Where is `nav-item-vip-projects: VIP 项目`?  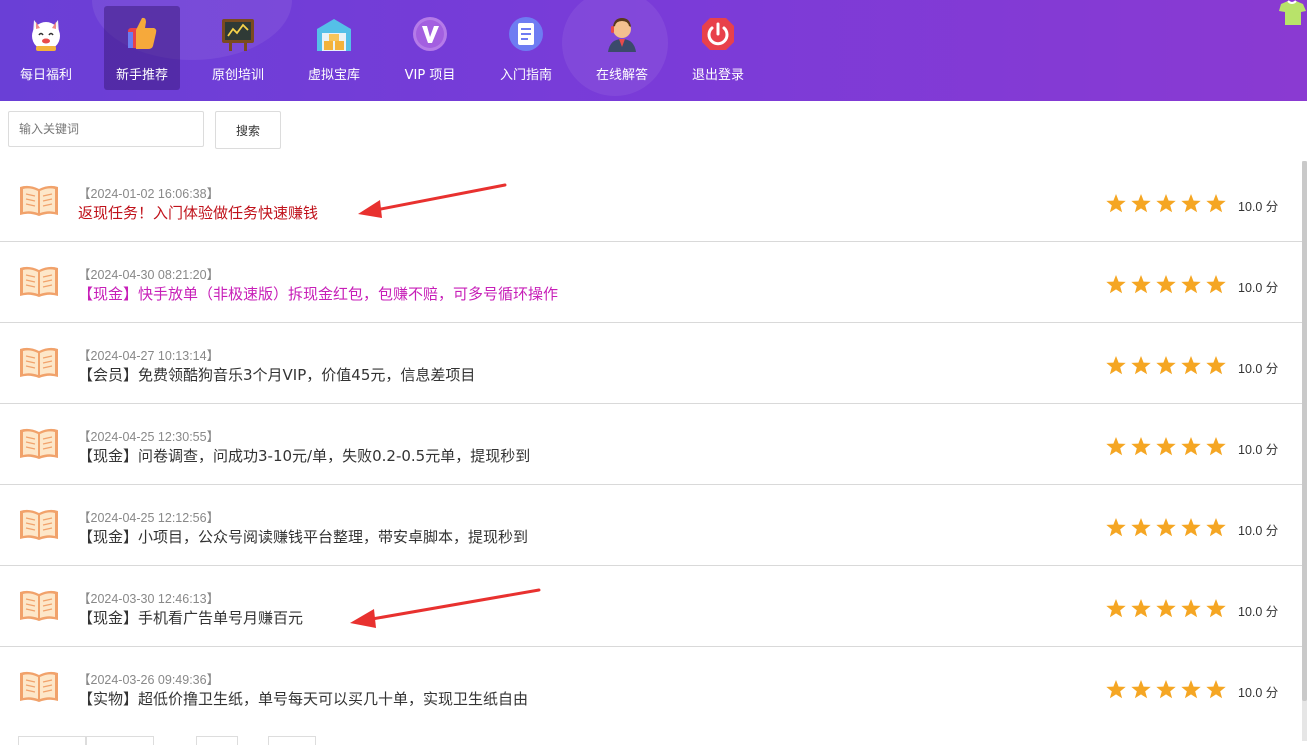
nav-item-vip-projects: VIP 项目 is located at coordinates (430, 48).